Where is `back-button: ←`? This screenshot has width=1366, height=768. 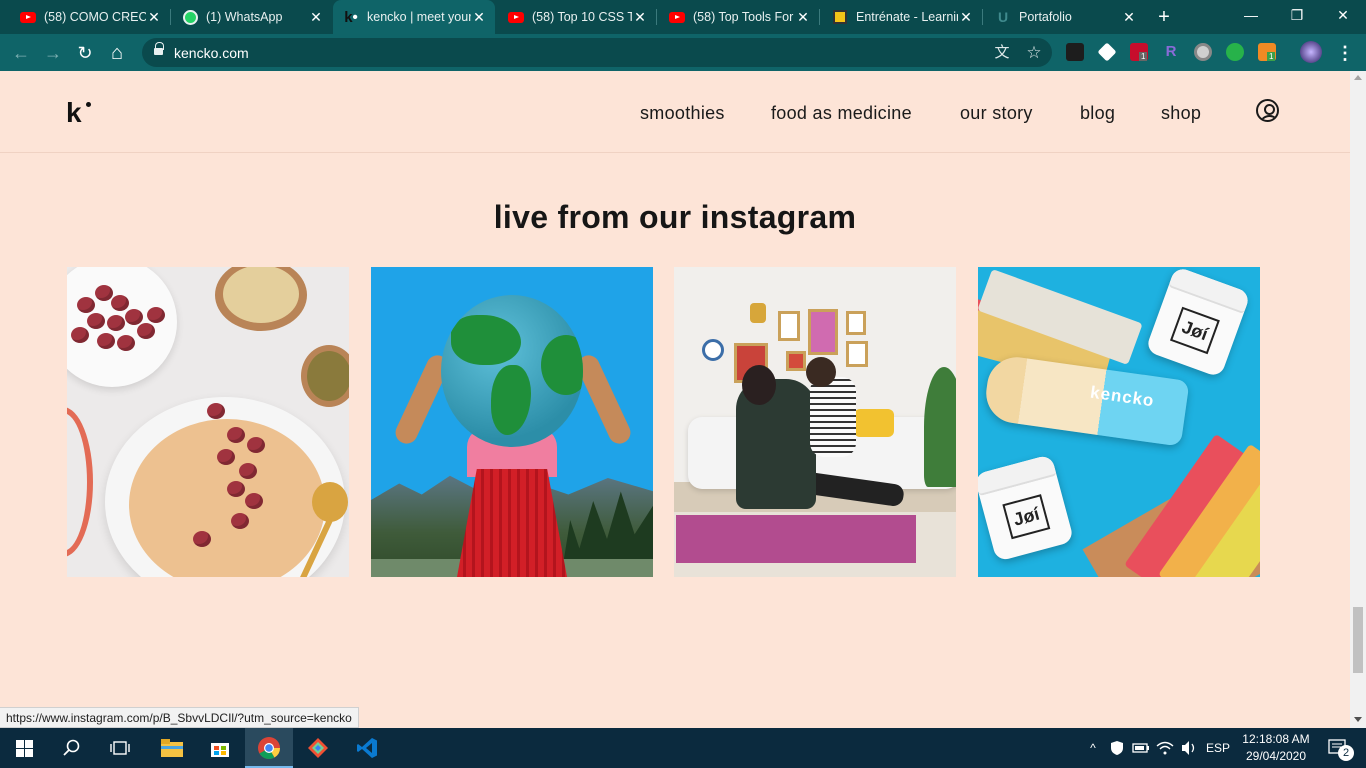 back-button: ← is located at coordinates (21, 53).